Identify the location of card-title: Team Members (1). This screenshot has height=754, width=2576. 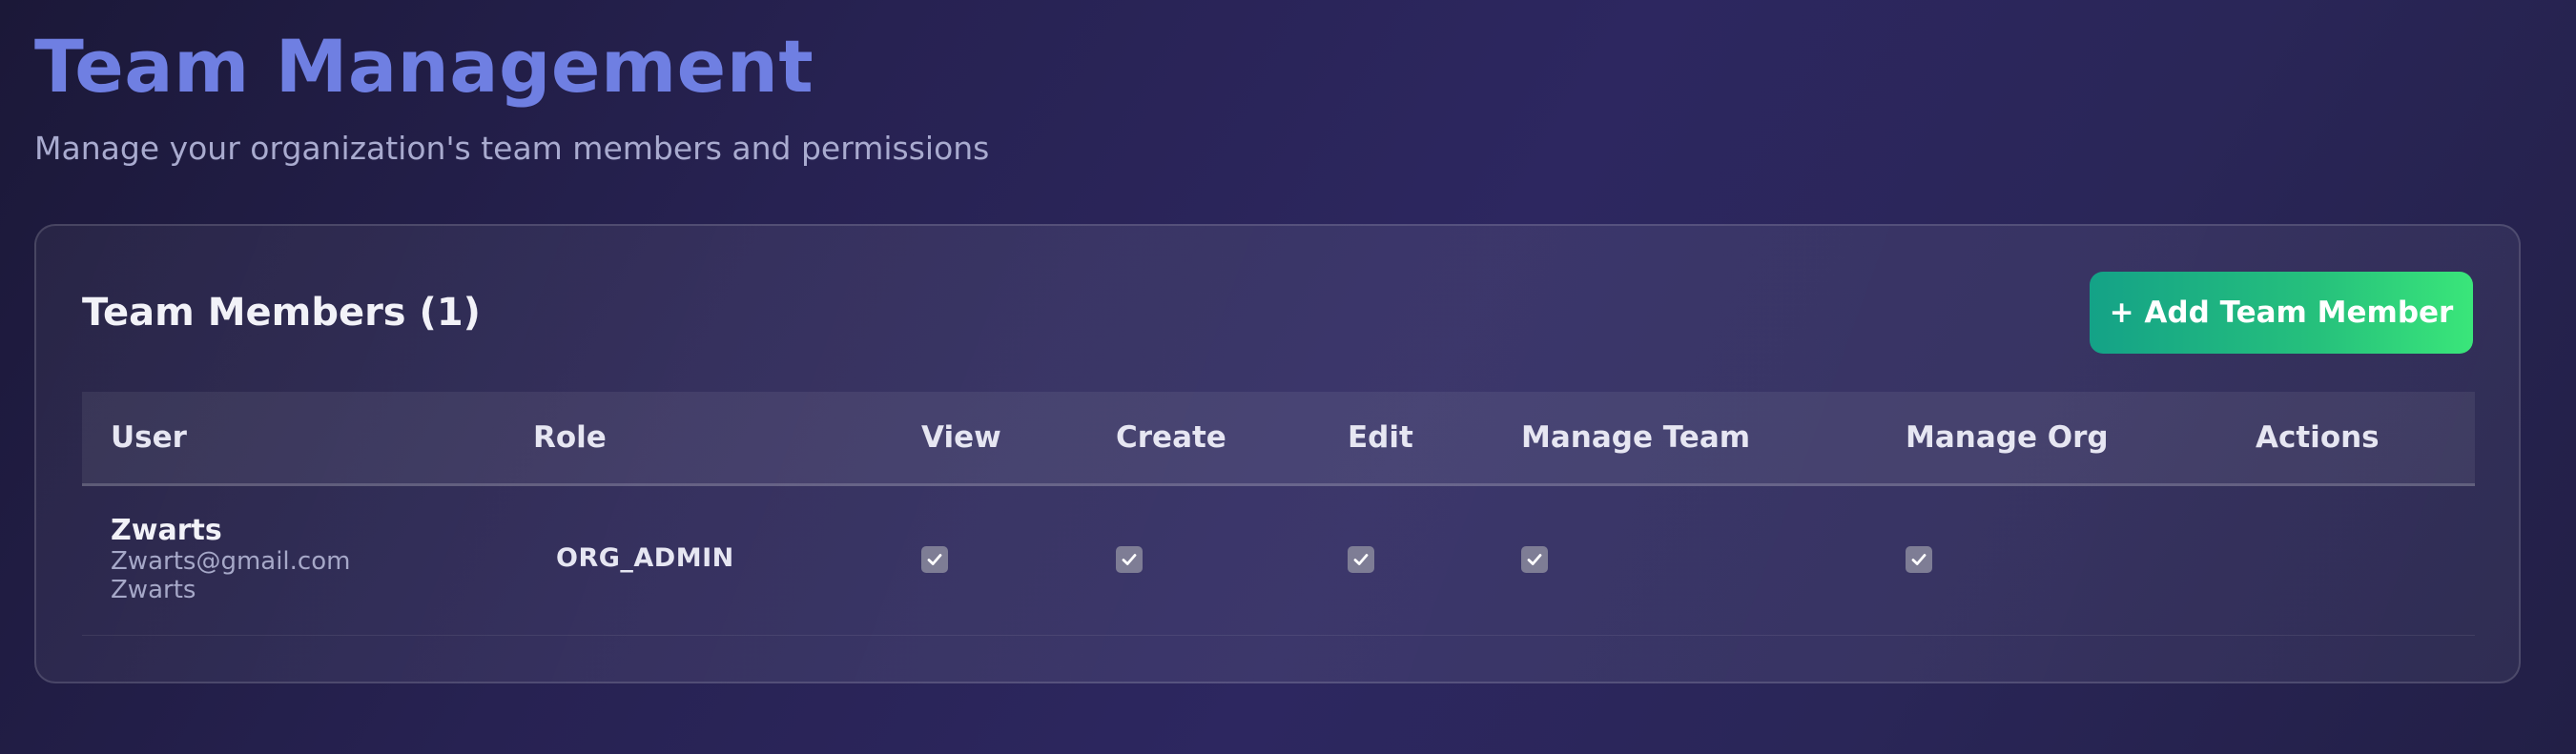
(281, 313).